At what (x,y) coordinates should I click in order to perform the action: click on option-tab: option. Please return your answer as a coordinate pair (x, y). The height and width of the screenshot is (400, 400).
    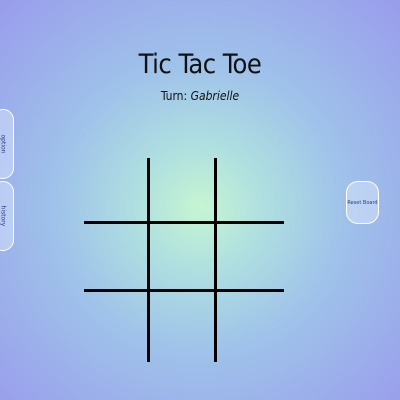
    Looking at the image, I should click on (7, 144).